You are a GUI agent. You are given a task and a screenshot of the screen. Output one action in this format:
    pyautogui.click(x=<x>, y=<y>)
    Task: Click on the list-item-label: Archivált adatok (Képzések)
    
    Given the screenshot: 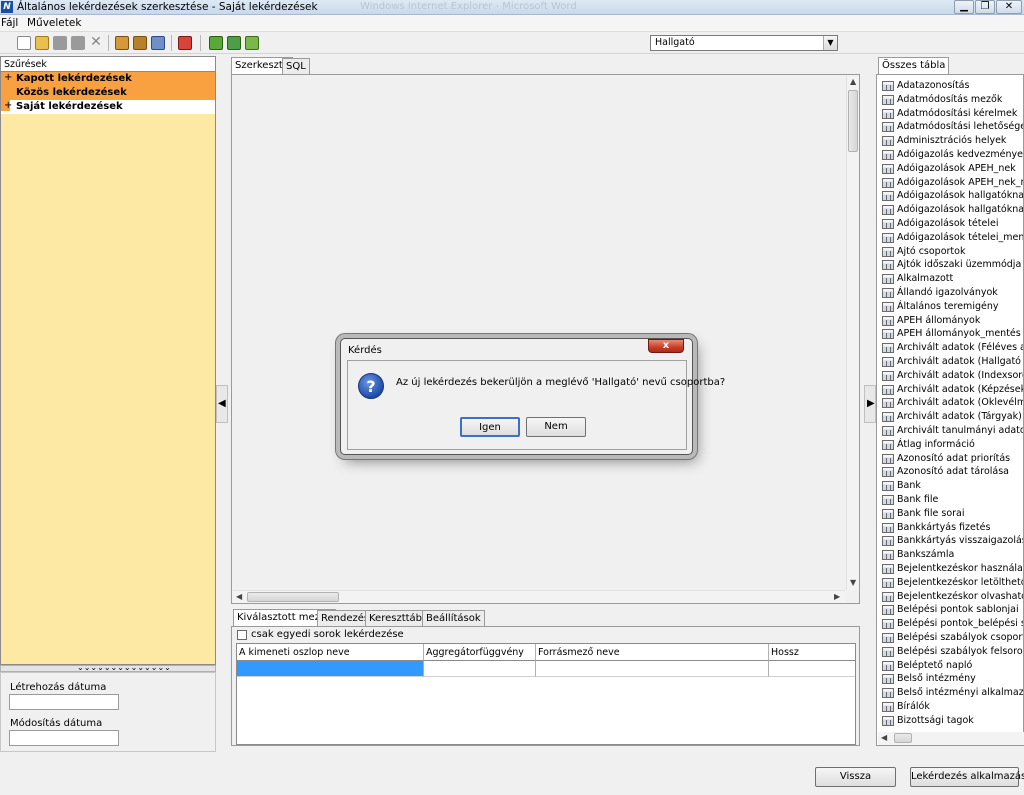 What is the action you would take?
    pyautogui.click(x=960, y=389)
    